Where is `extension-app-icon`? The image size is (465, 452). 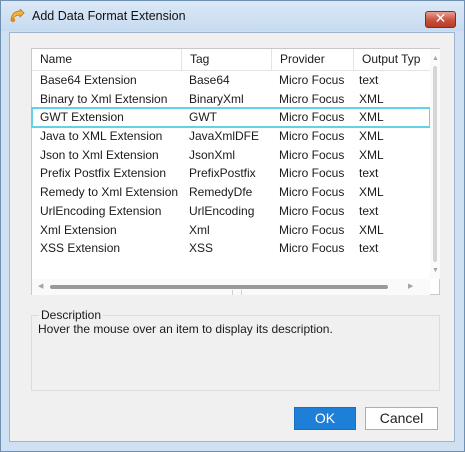
extension-app-icon is located at coordinates (17, 16).